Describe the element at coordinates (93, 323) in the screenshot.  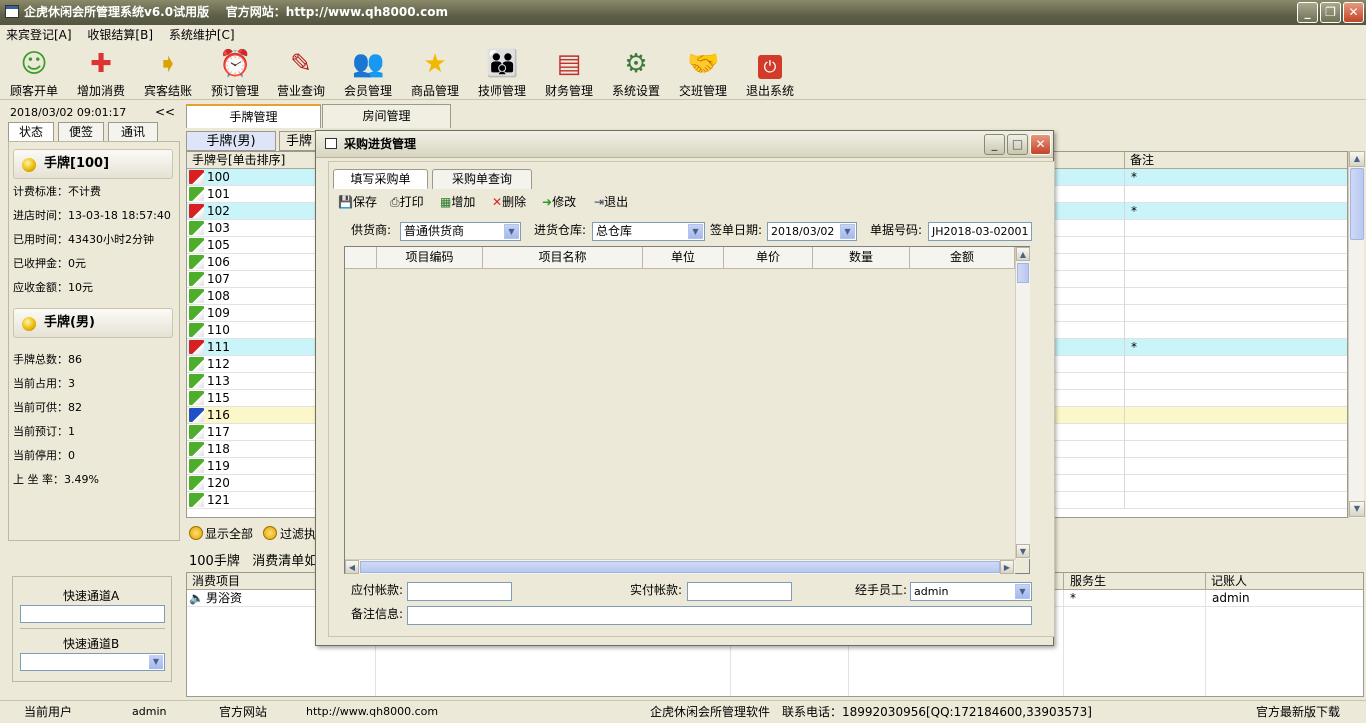
I see `section-card-male: 手牌(男)` at that location.